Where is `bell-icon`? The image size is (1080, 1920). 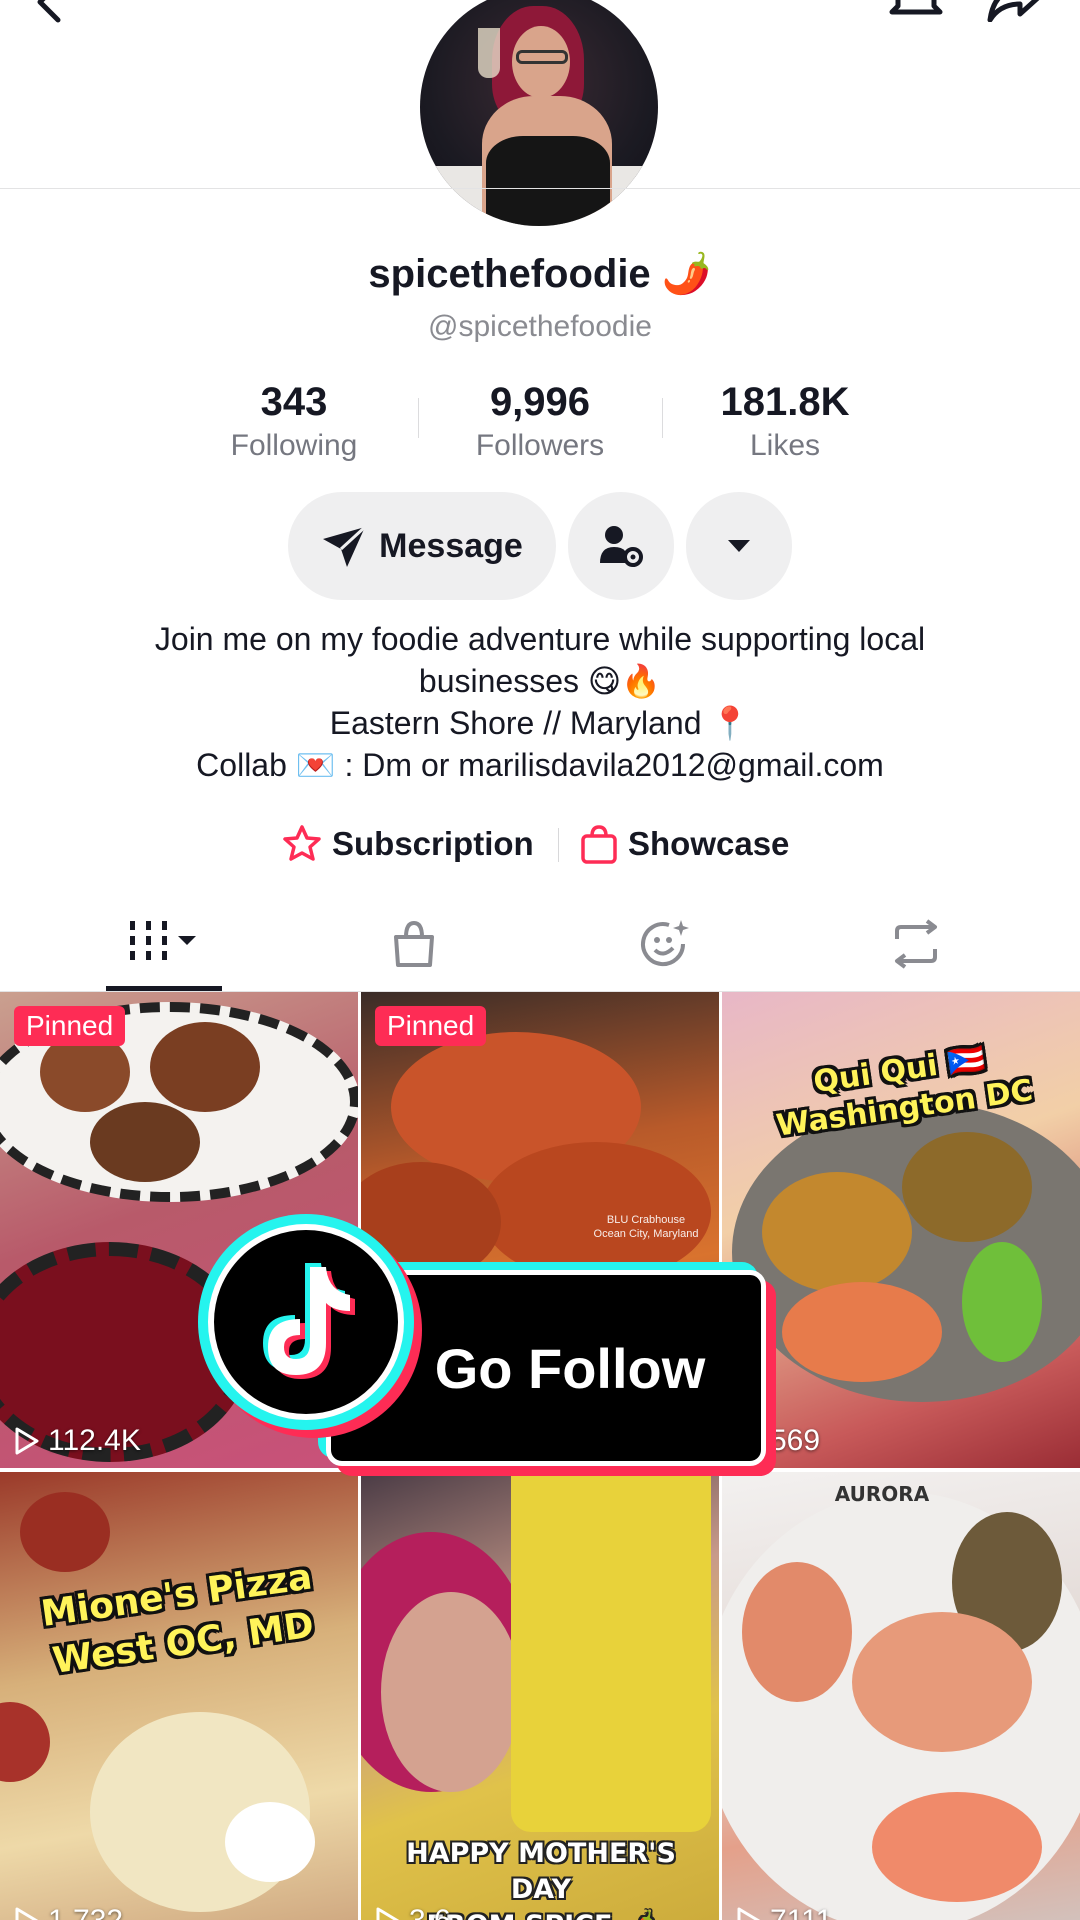
bell-icon is located at coordinates (916, 11).